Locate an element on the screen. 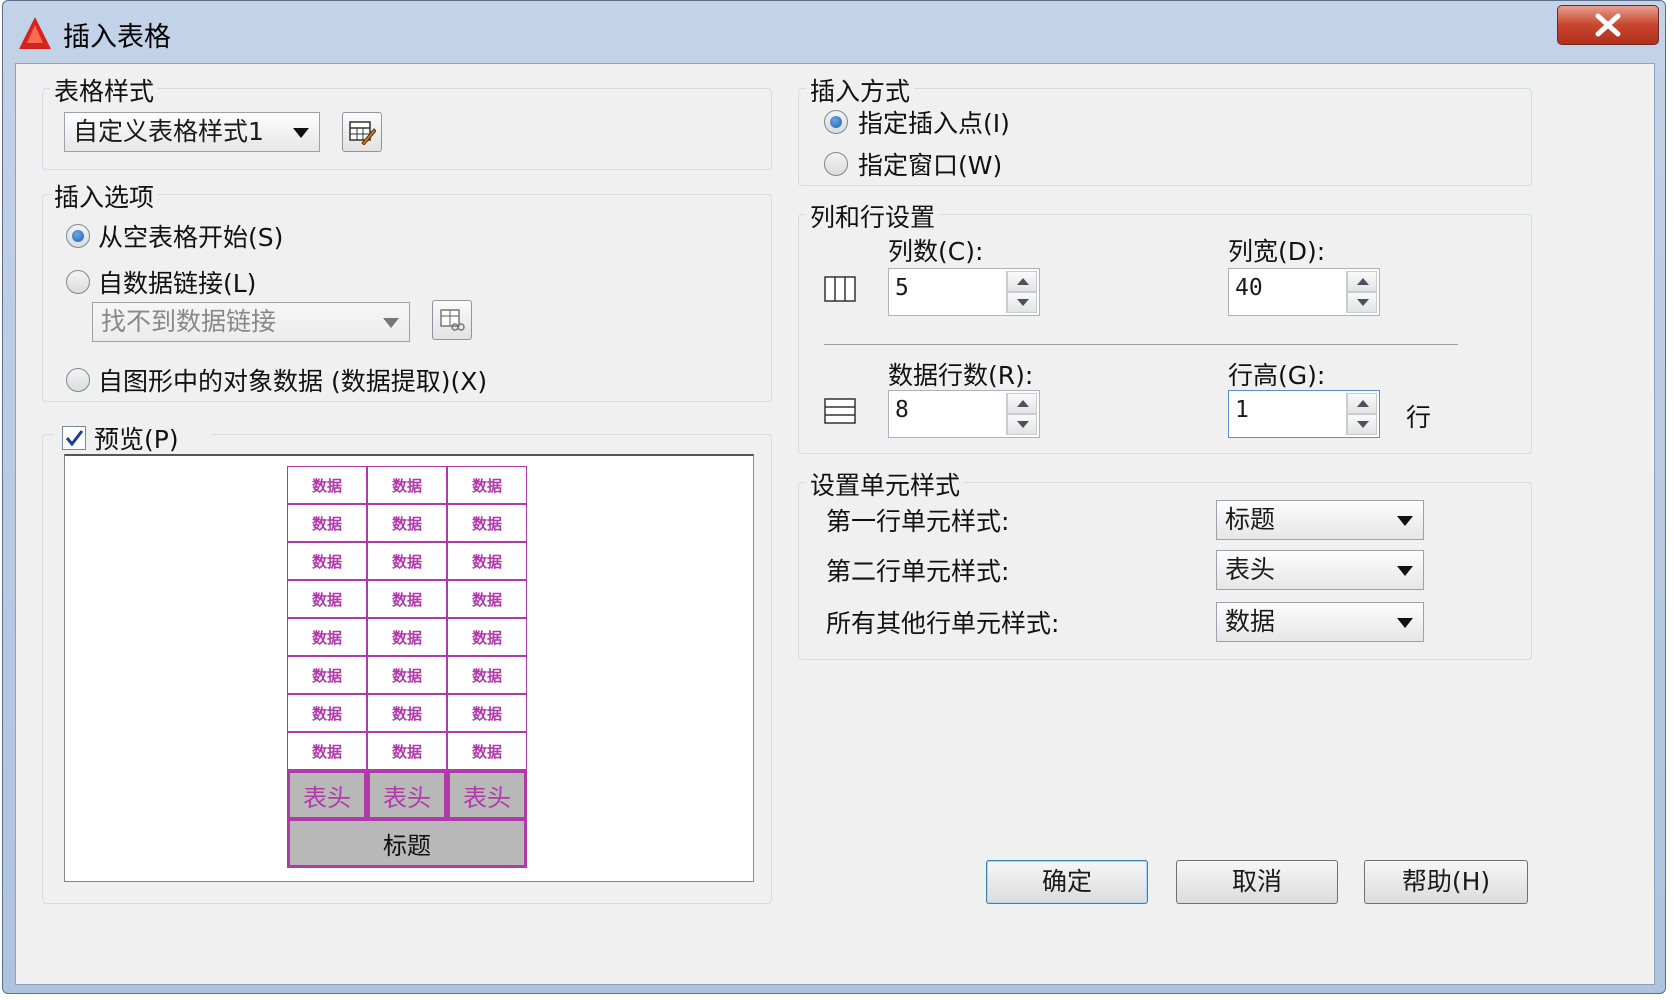 This screenshot has width=1674, height=1000. table-style-edit-button is located at coordinates (362, 132).